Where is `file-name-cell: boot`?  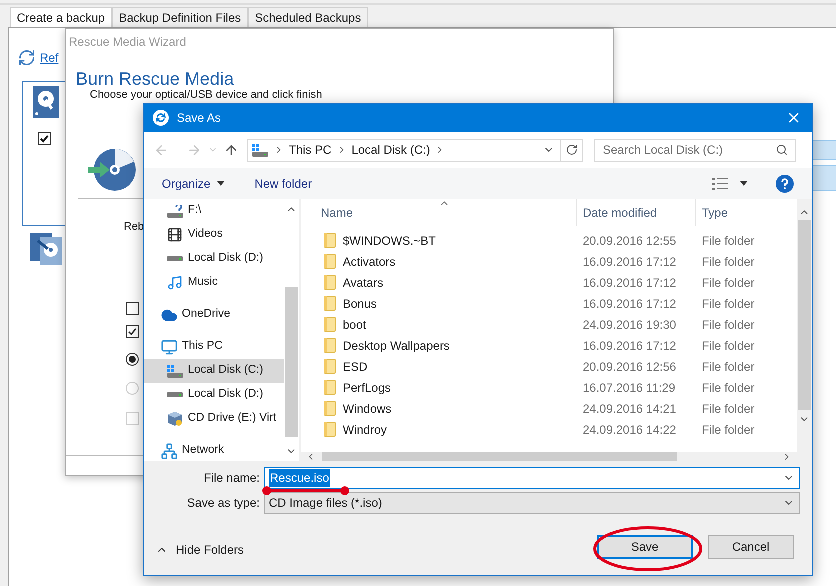 file-name-cell: boot is located at coordinates (354, 325).